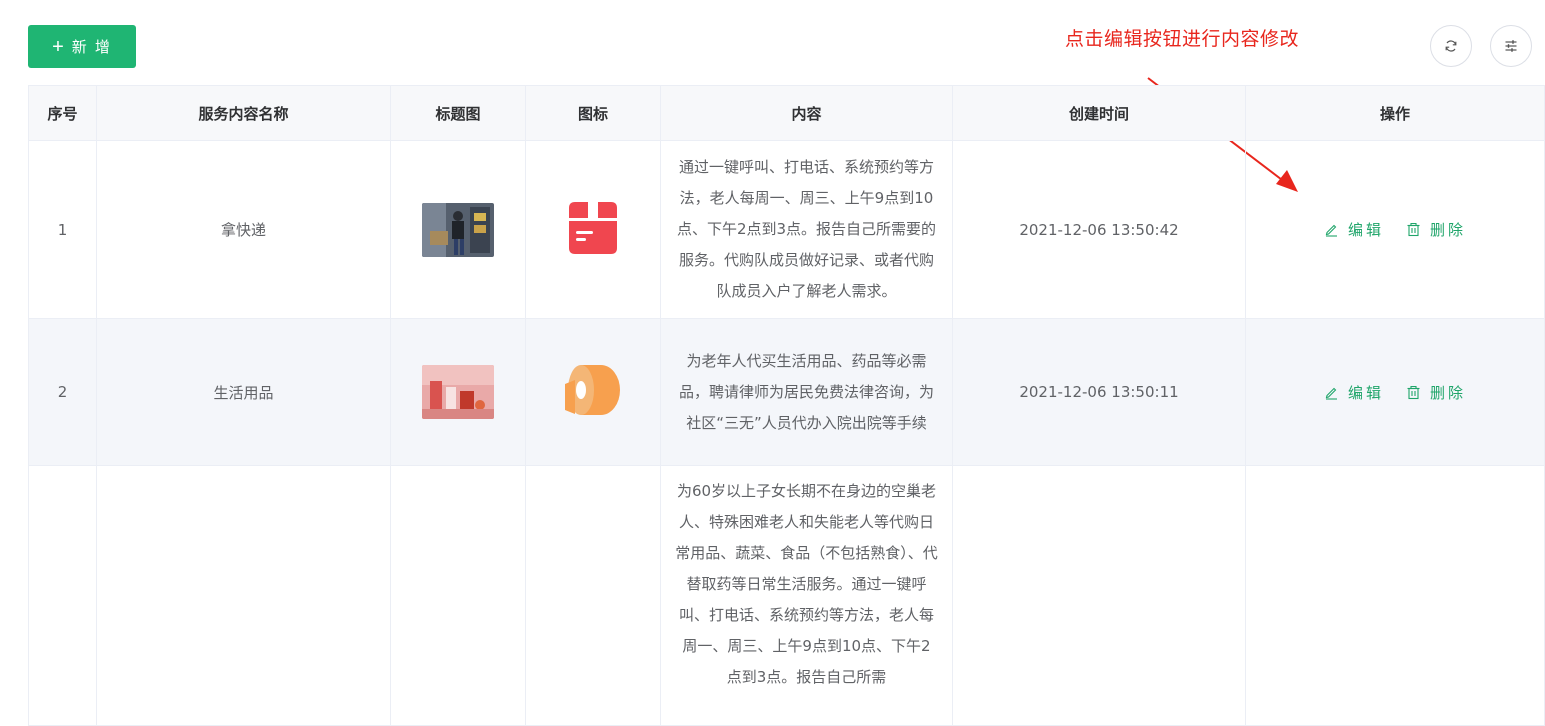 The height and width of the screenshot is (726, 1545). What do you see at coordinates (593, 113) in the screenshot?
I see `header-icon: 图标` at bounding box center [593, 113].